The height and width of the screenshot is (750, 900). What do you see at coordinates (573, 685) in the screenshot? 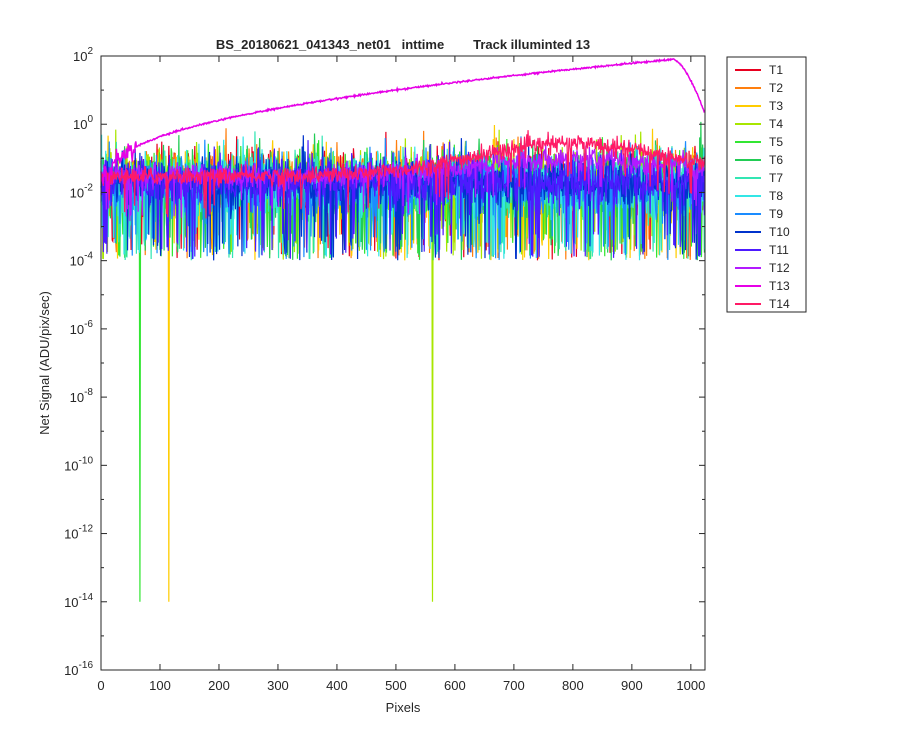
I see `x-tick-label: 800` at bounding box center [573, 685].